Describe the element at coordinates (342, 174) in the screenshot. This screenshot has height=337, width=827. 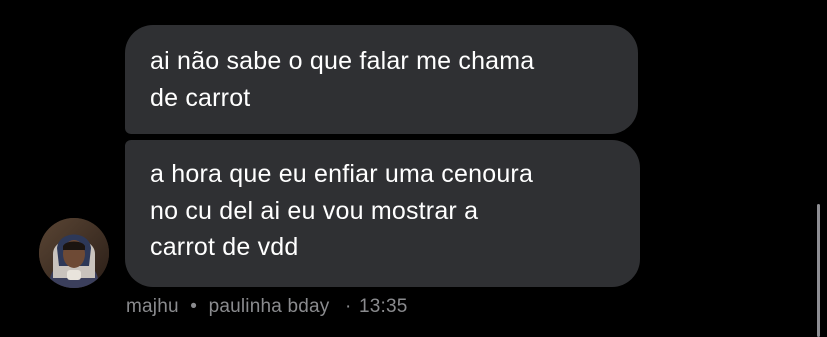
I see `message-text-line: a hora que eu enfiar uma cenoura` at that location.